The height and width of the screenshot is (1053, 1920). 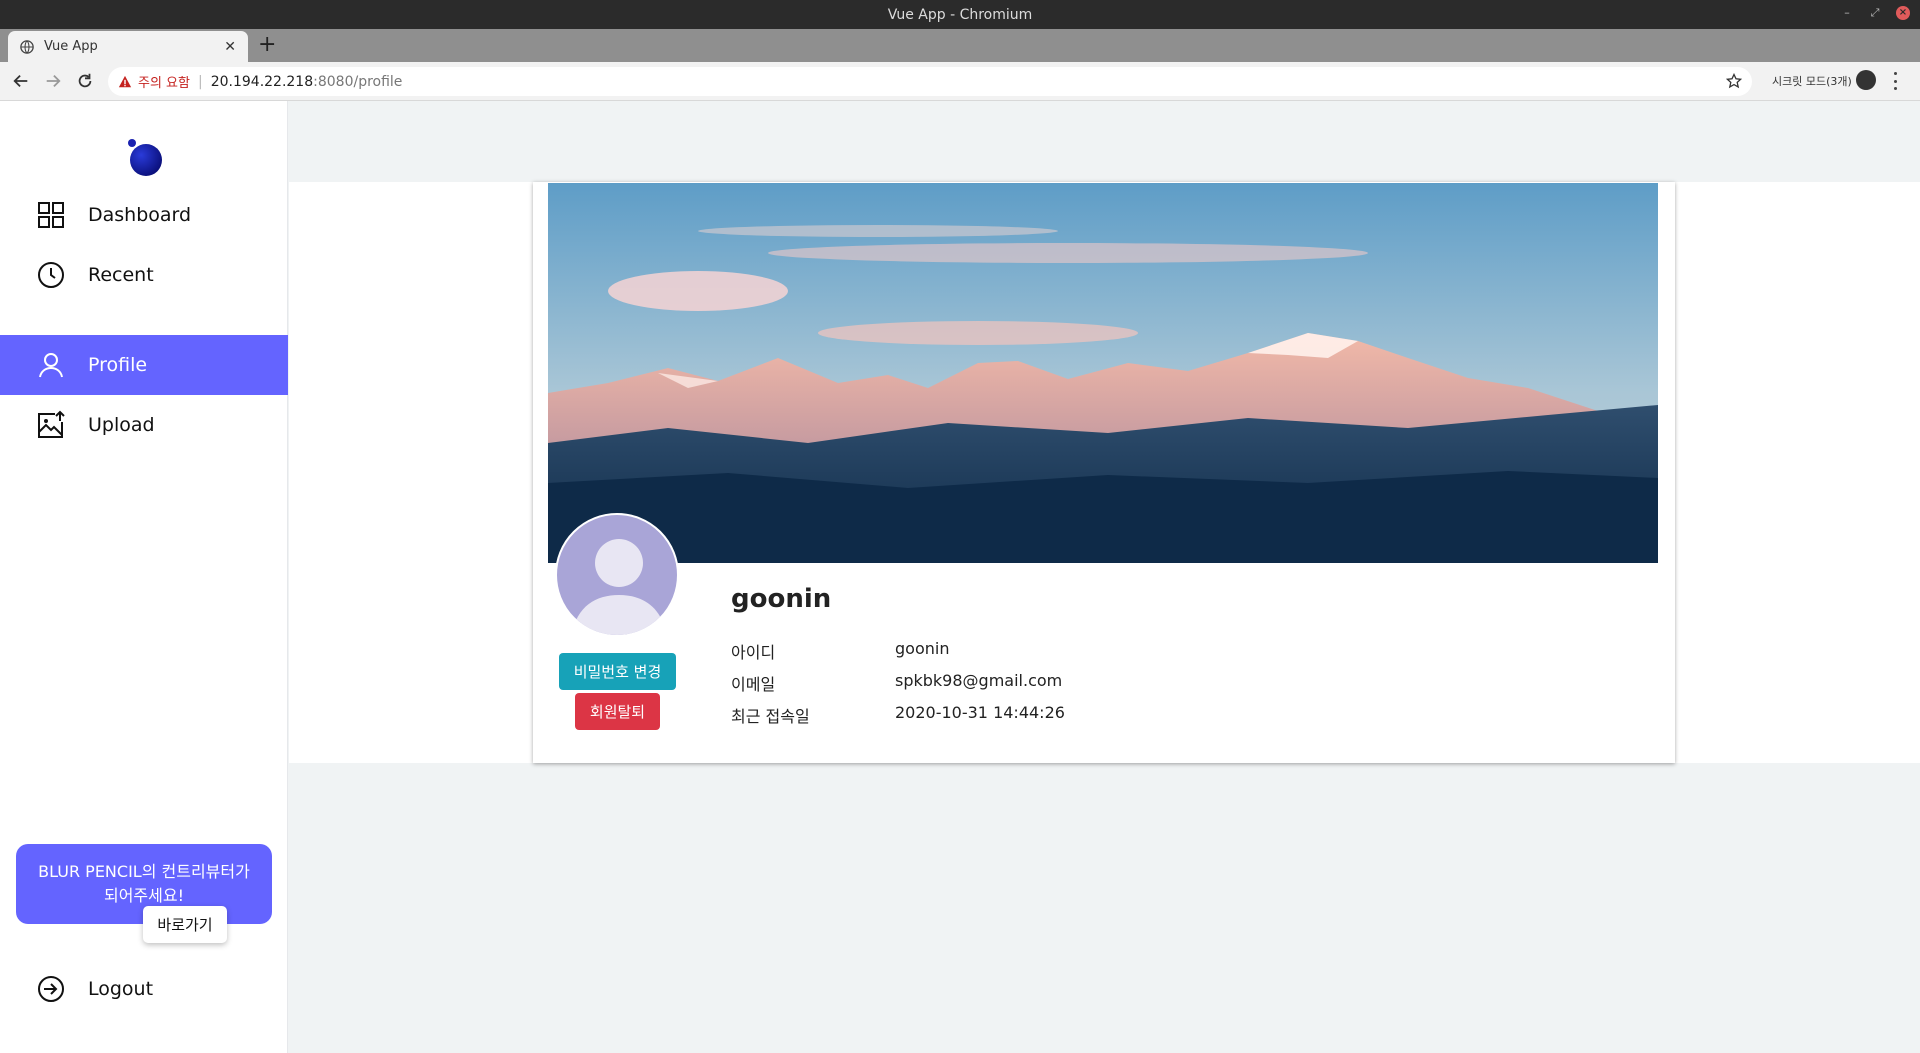 I want to click on field-value-email: spkbk98@gmail.com, so click(x=979, y=680).